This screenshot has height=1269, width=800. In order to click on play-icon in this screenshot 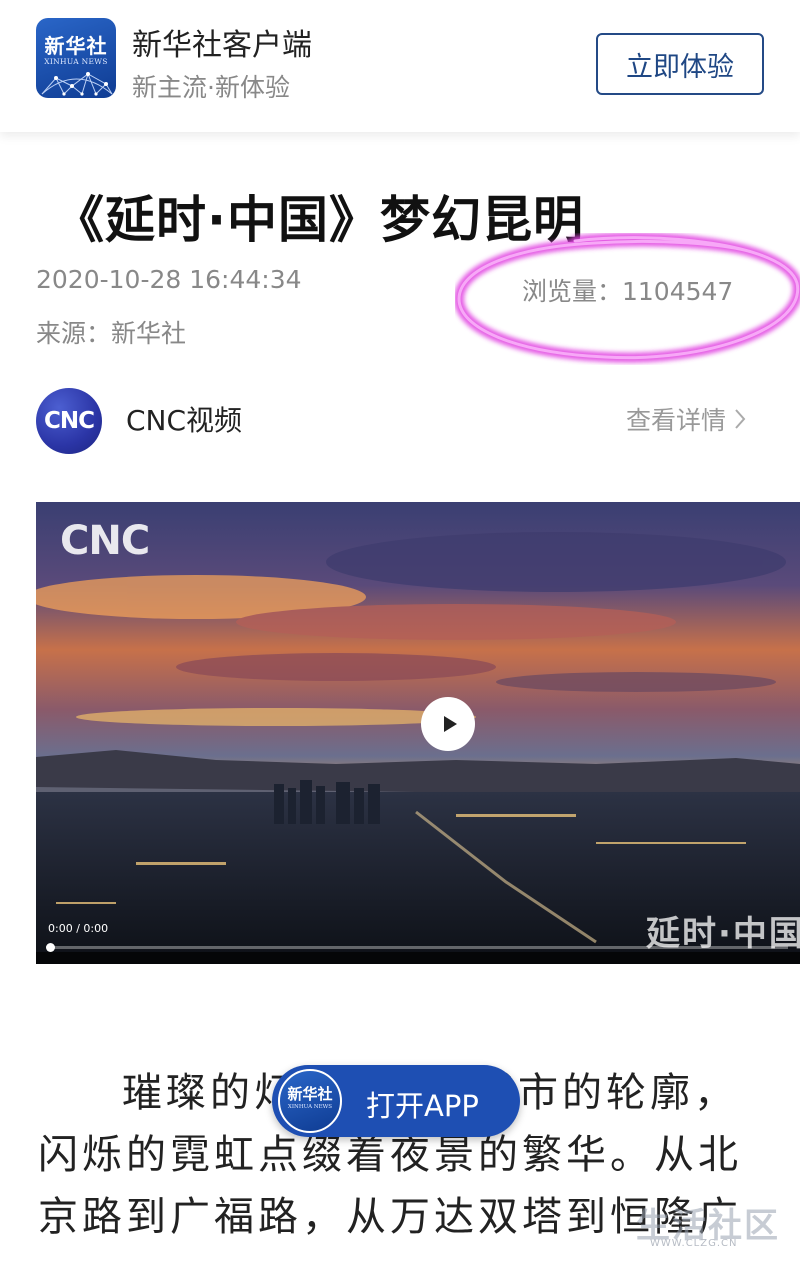, I will do `click(450, 724)`.